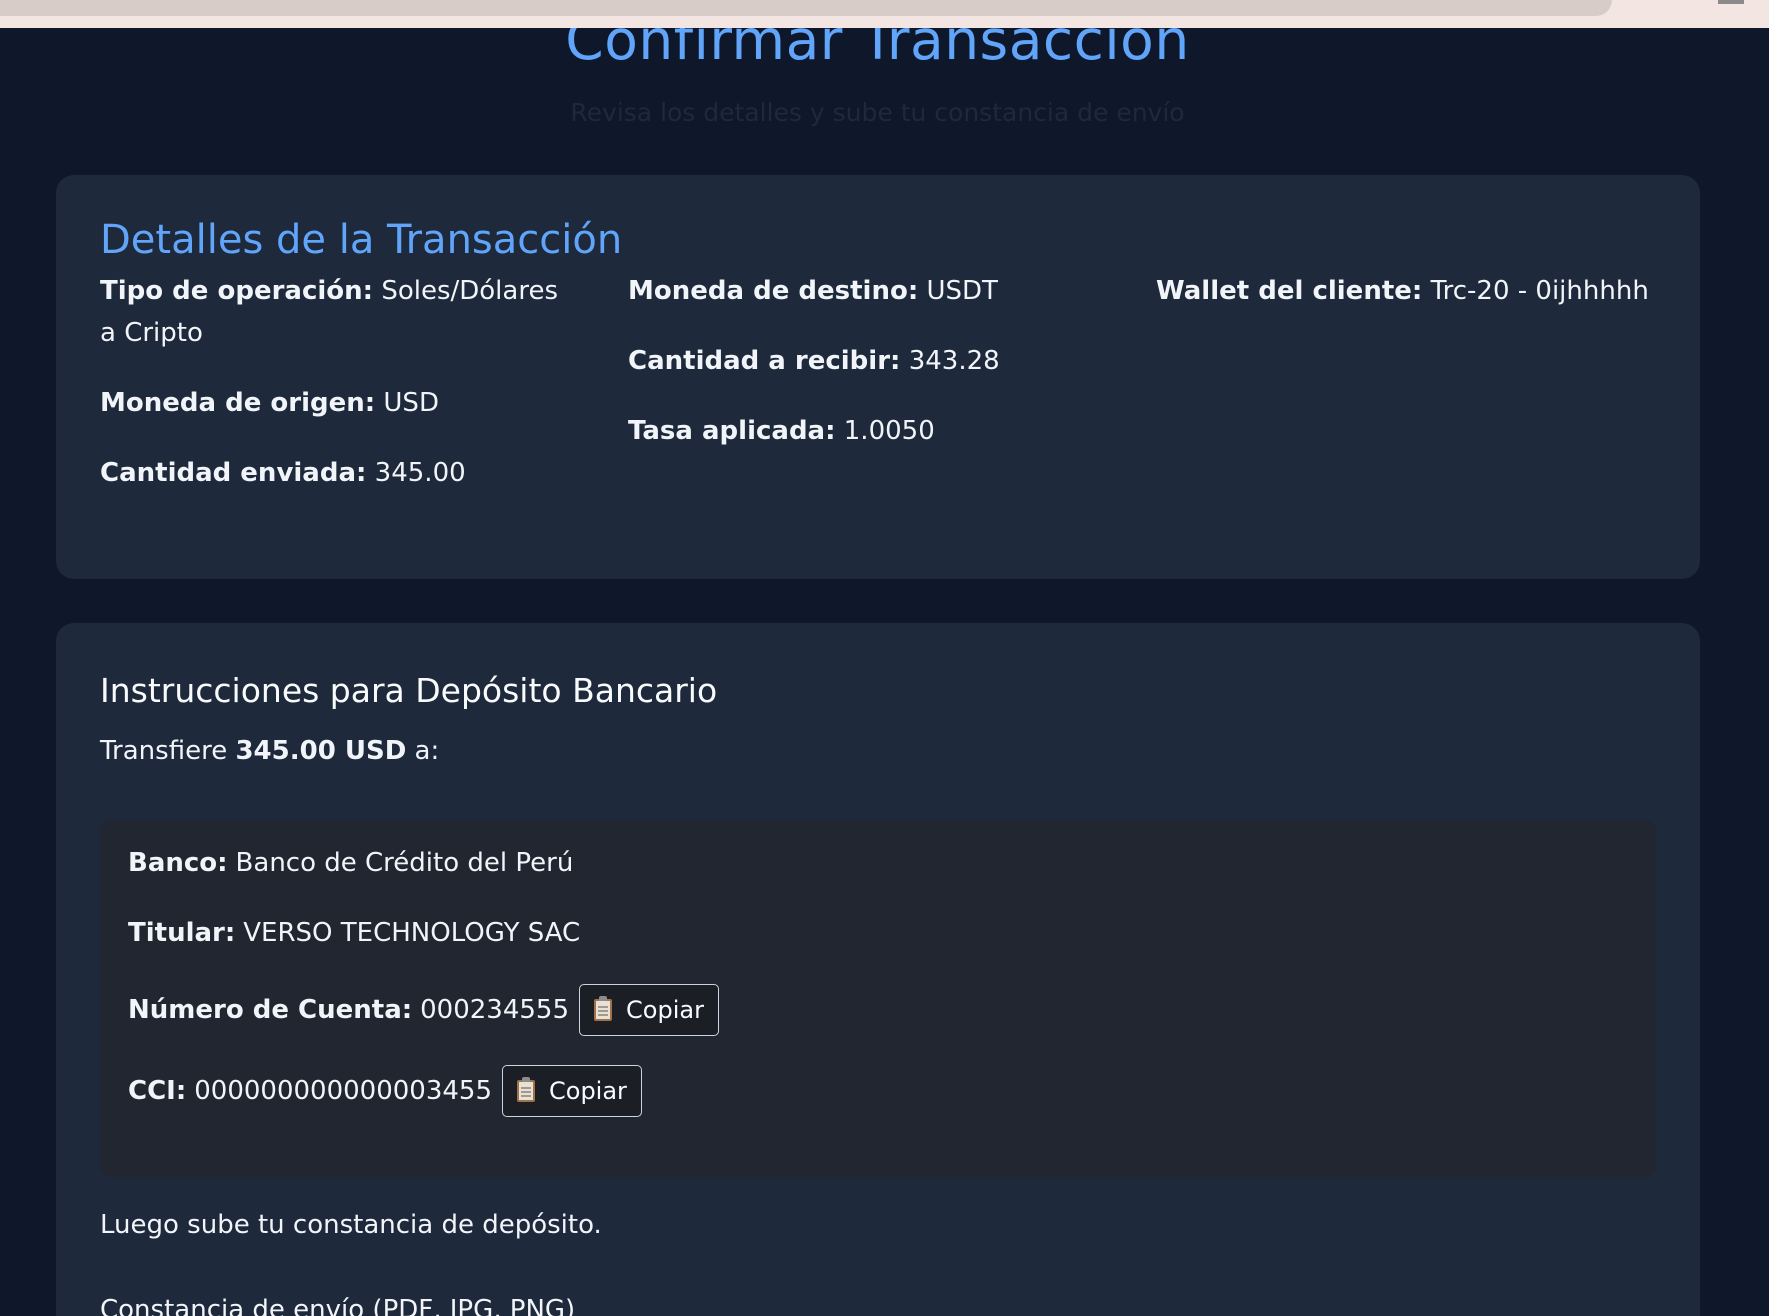 The height and width of the screenshot is (1316, 1769). What do you see at coordinates (1289, 291) in the screenshot?
I see `detail-label: Wallet del cliente:` at bounding box center [1289, 291].